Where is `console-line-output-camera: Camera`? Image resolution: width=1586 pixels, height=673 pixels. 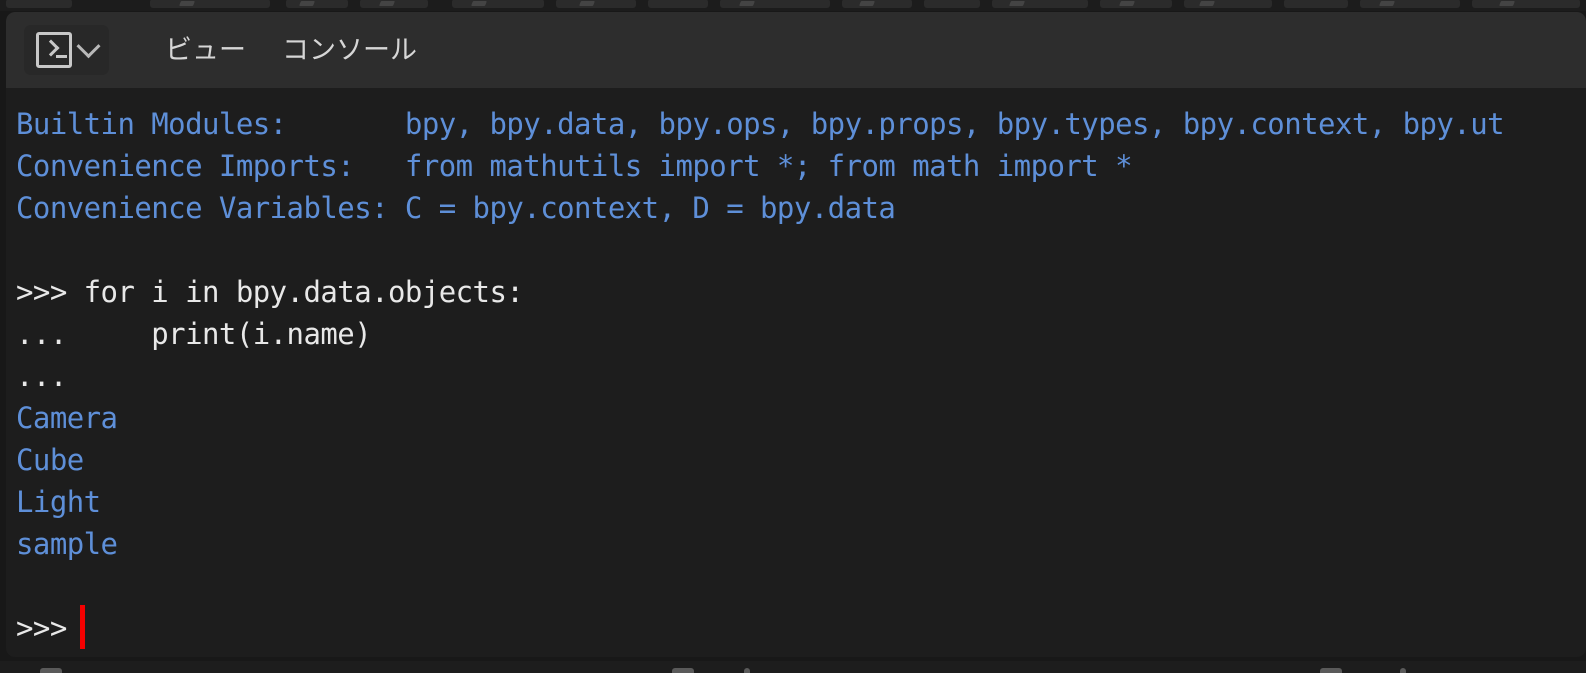 console-line-output-camera: Camera is located at coordinates (67, 418).